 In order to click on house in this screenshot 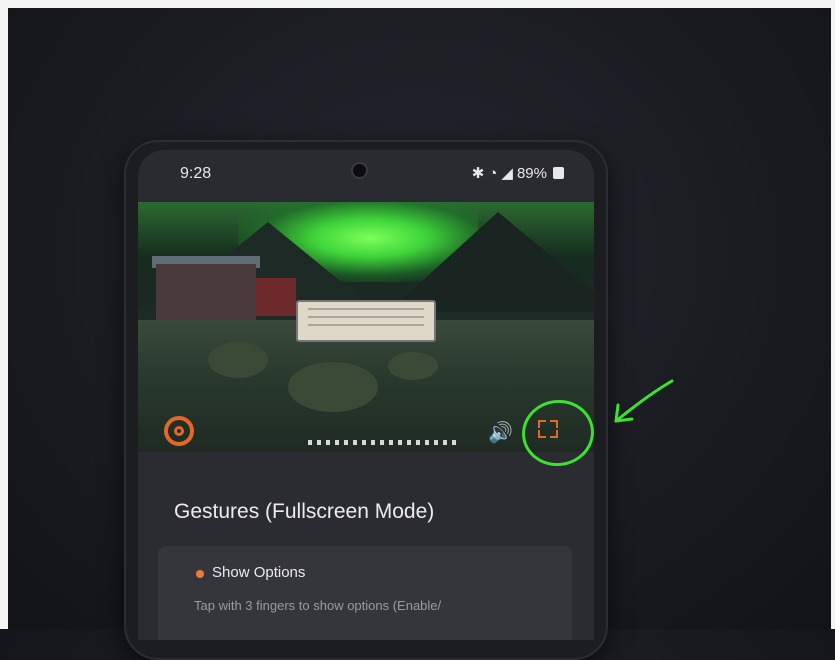, I will do `click(206, 292)`.